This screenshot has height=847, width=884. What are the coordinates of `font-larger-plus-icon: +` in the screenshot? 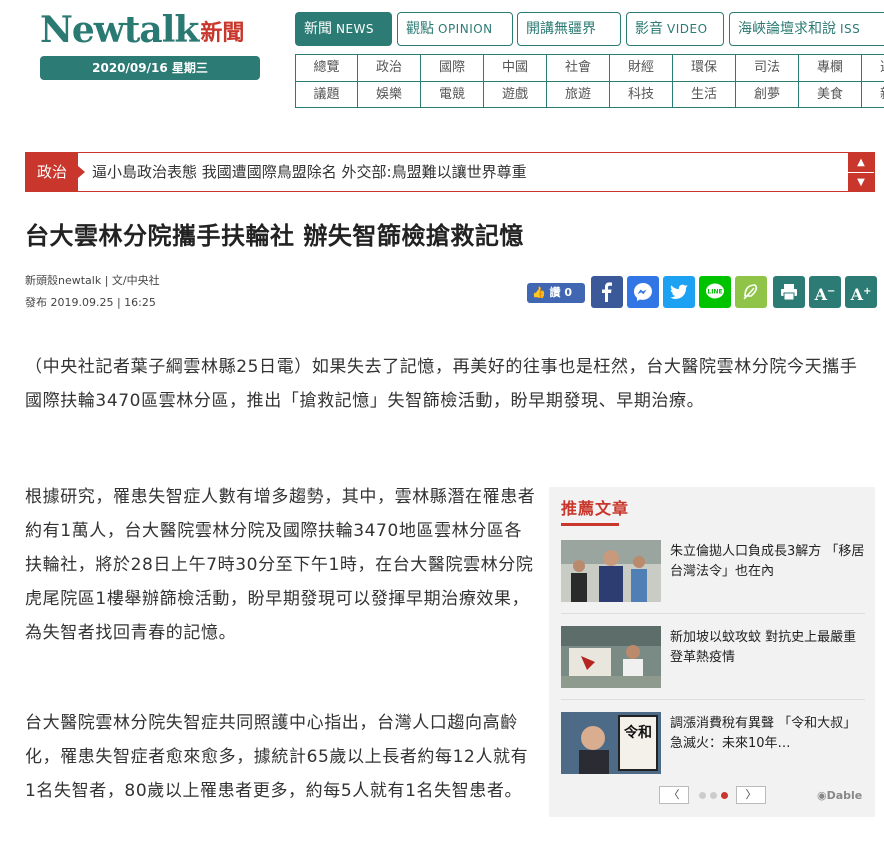 It's located at (867, 291).